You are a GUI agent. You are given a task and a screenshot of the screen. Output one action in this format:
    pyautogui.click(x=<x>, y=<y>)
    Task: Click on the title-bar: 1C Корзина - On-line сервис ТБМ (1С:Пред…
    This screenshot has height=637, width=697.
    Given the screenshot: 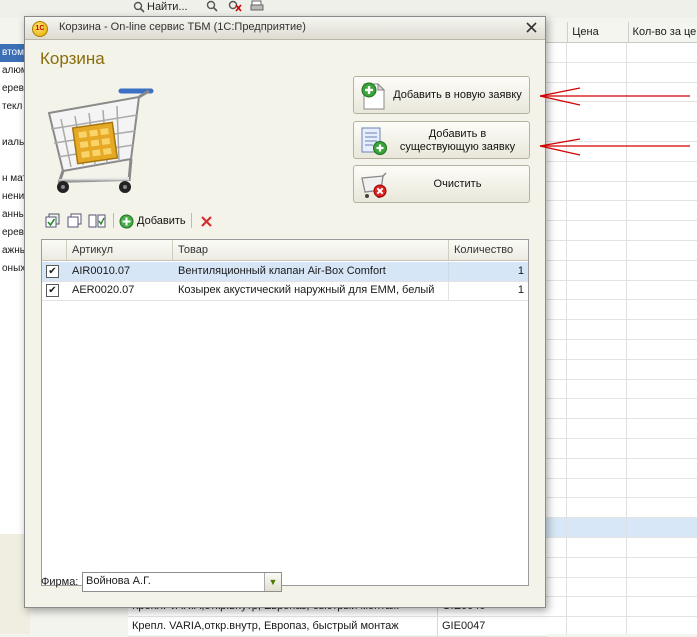 What is the action you would take?
    pyautogui.click(x=285, y=28)
    